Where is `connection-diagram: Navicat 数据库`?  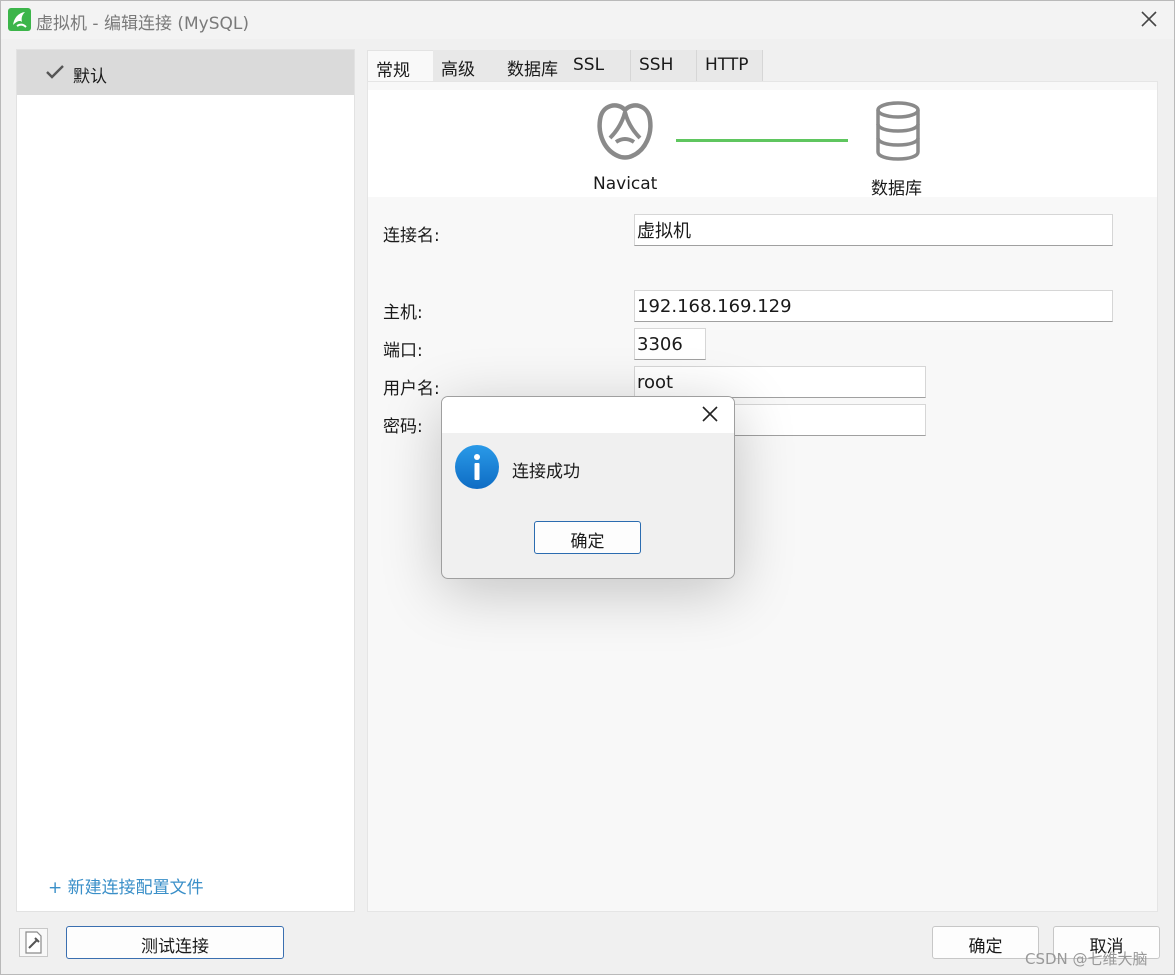
connection-diagram: Navicat 数据库 is located at coordinates (762, 144).